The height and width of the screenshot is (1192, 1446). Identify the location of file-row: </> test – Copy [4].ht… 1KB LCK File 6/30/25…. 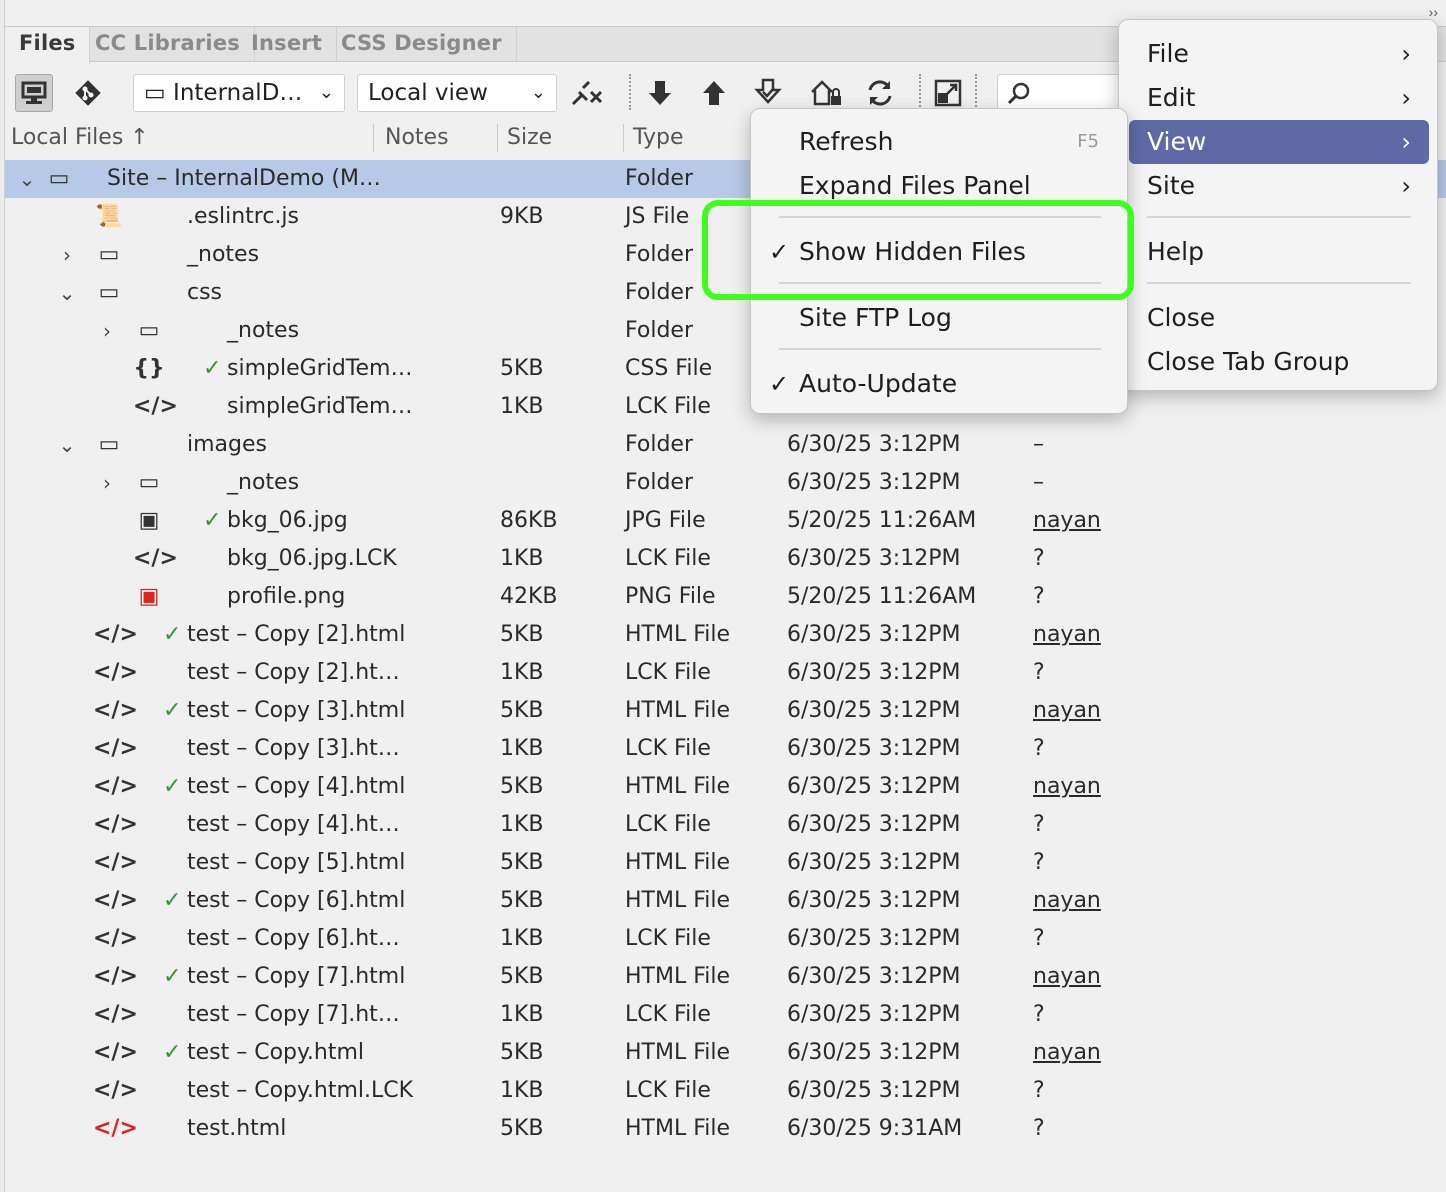
(725, 825).